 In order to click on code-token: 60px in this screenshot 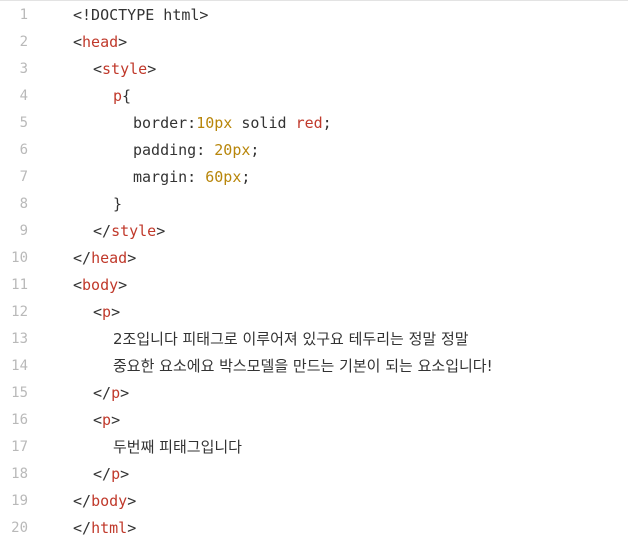, I will do `click(223, 177)`.